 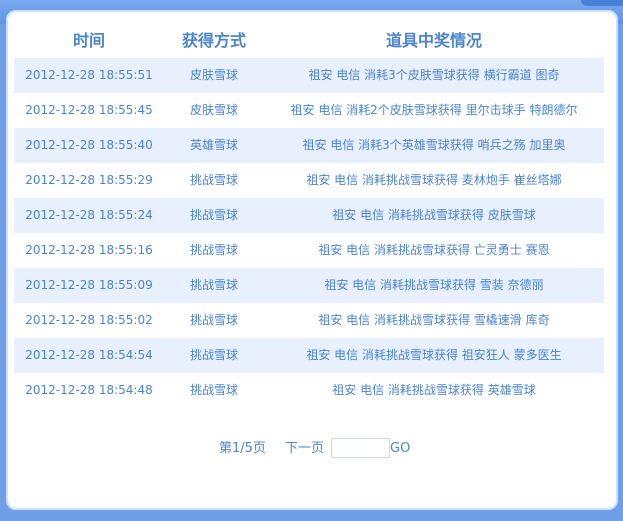 I want to click on header-prize: 道具中奖情况, so click(x=433, y=40).